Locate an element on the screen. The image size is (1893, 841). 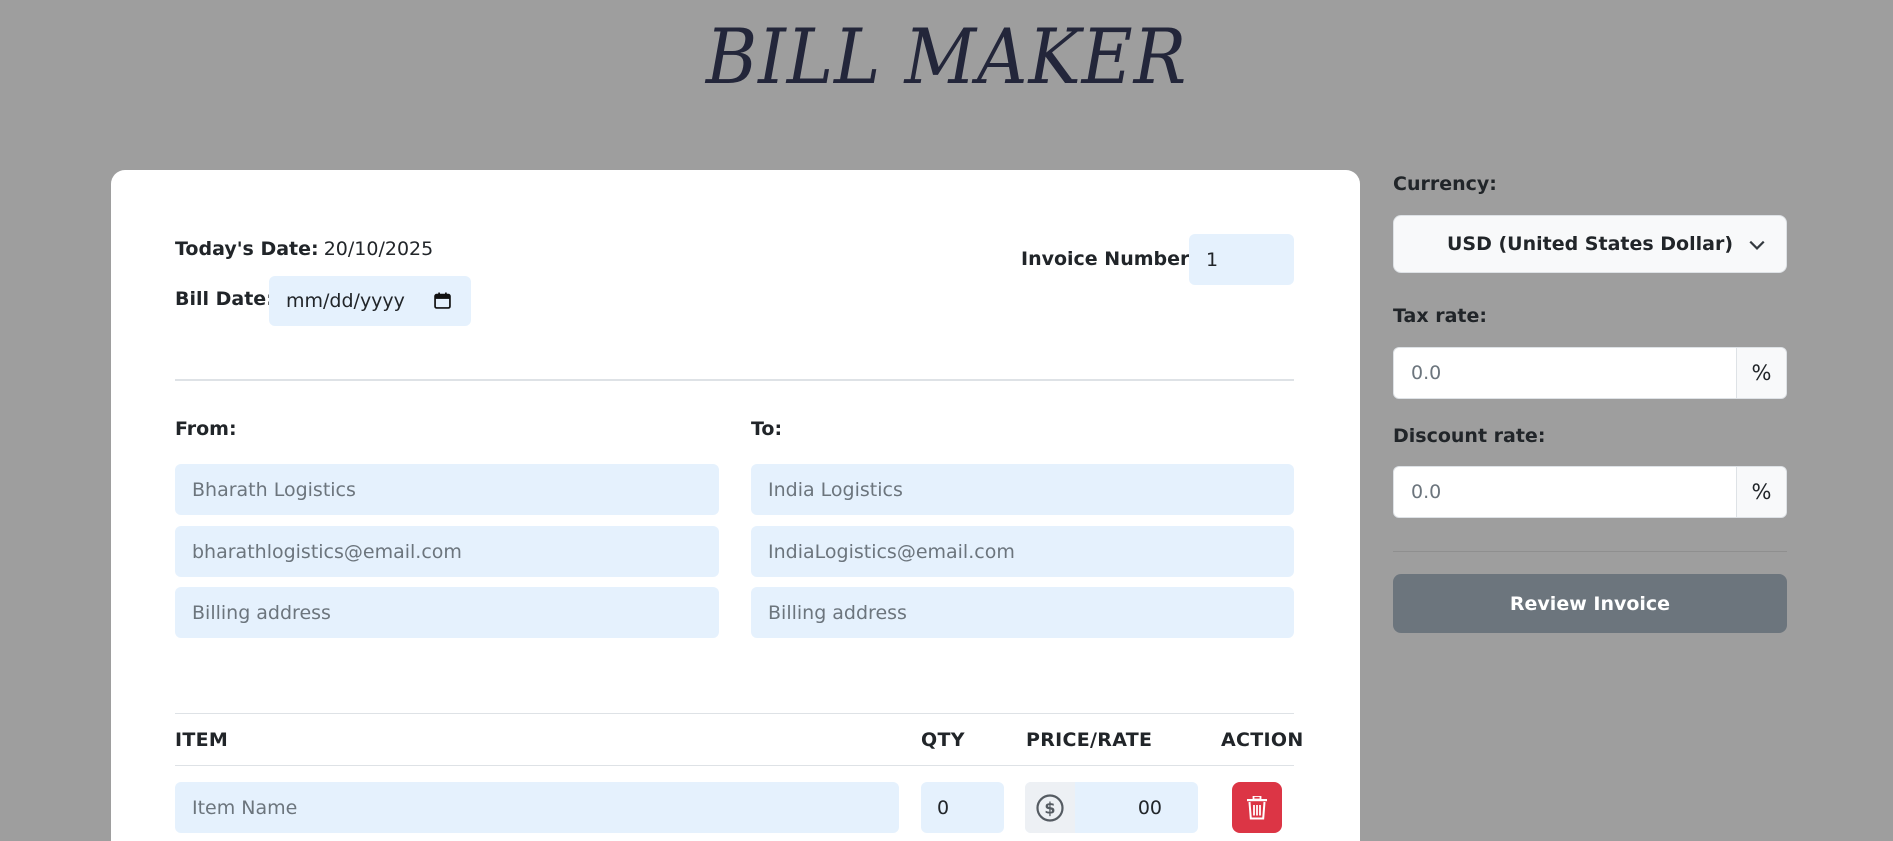
currency-selected-value: USD (United States Dollar) is located at coordinates (1590, 244).